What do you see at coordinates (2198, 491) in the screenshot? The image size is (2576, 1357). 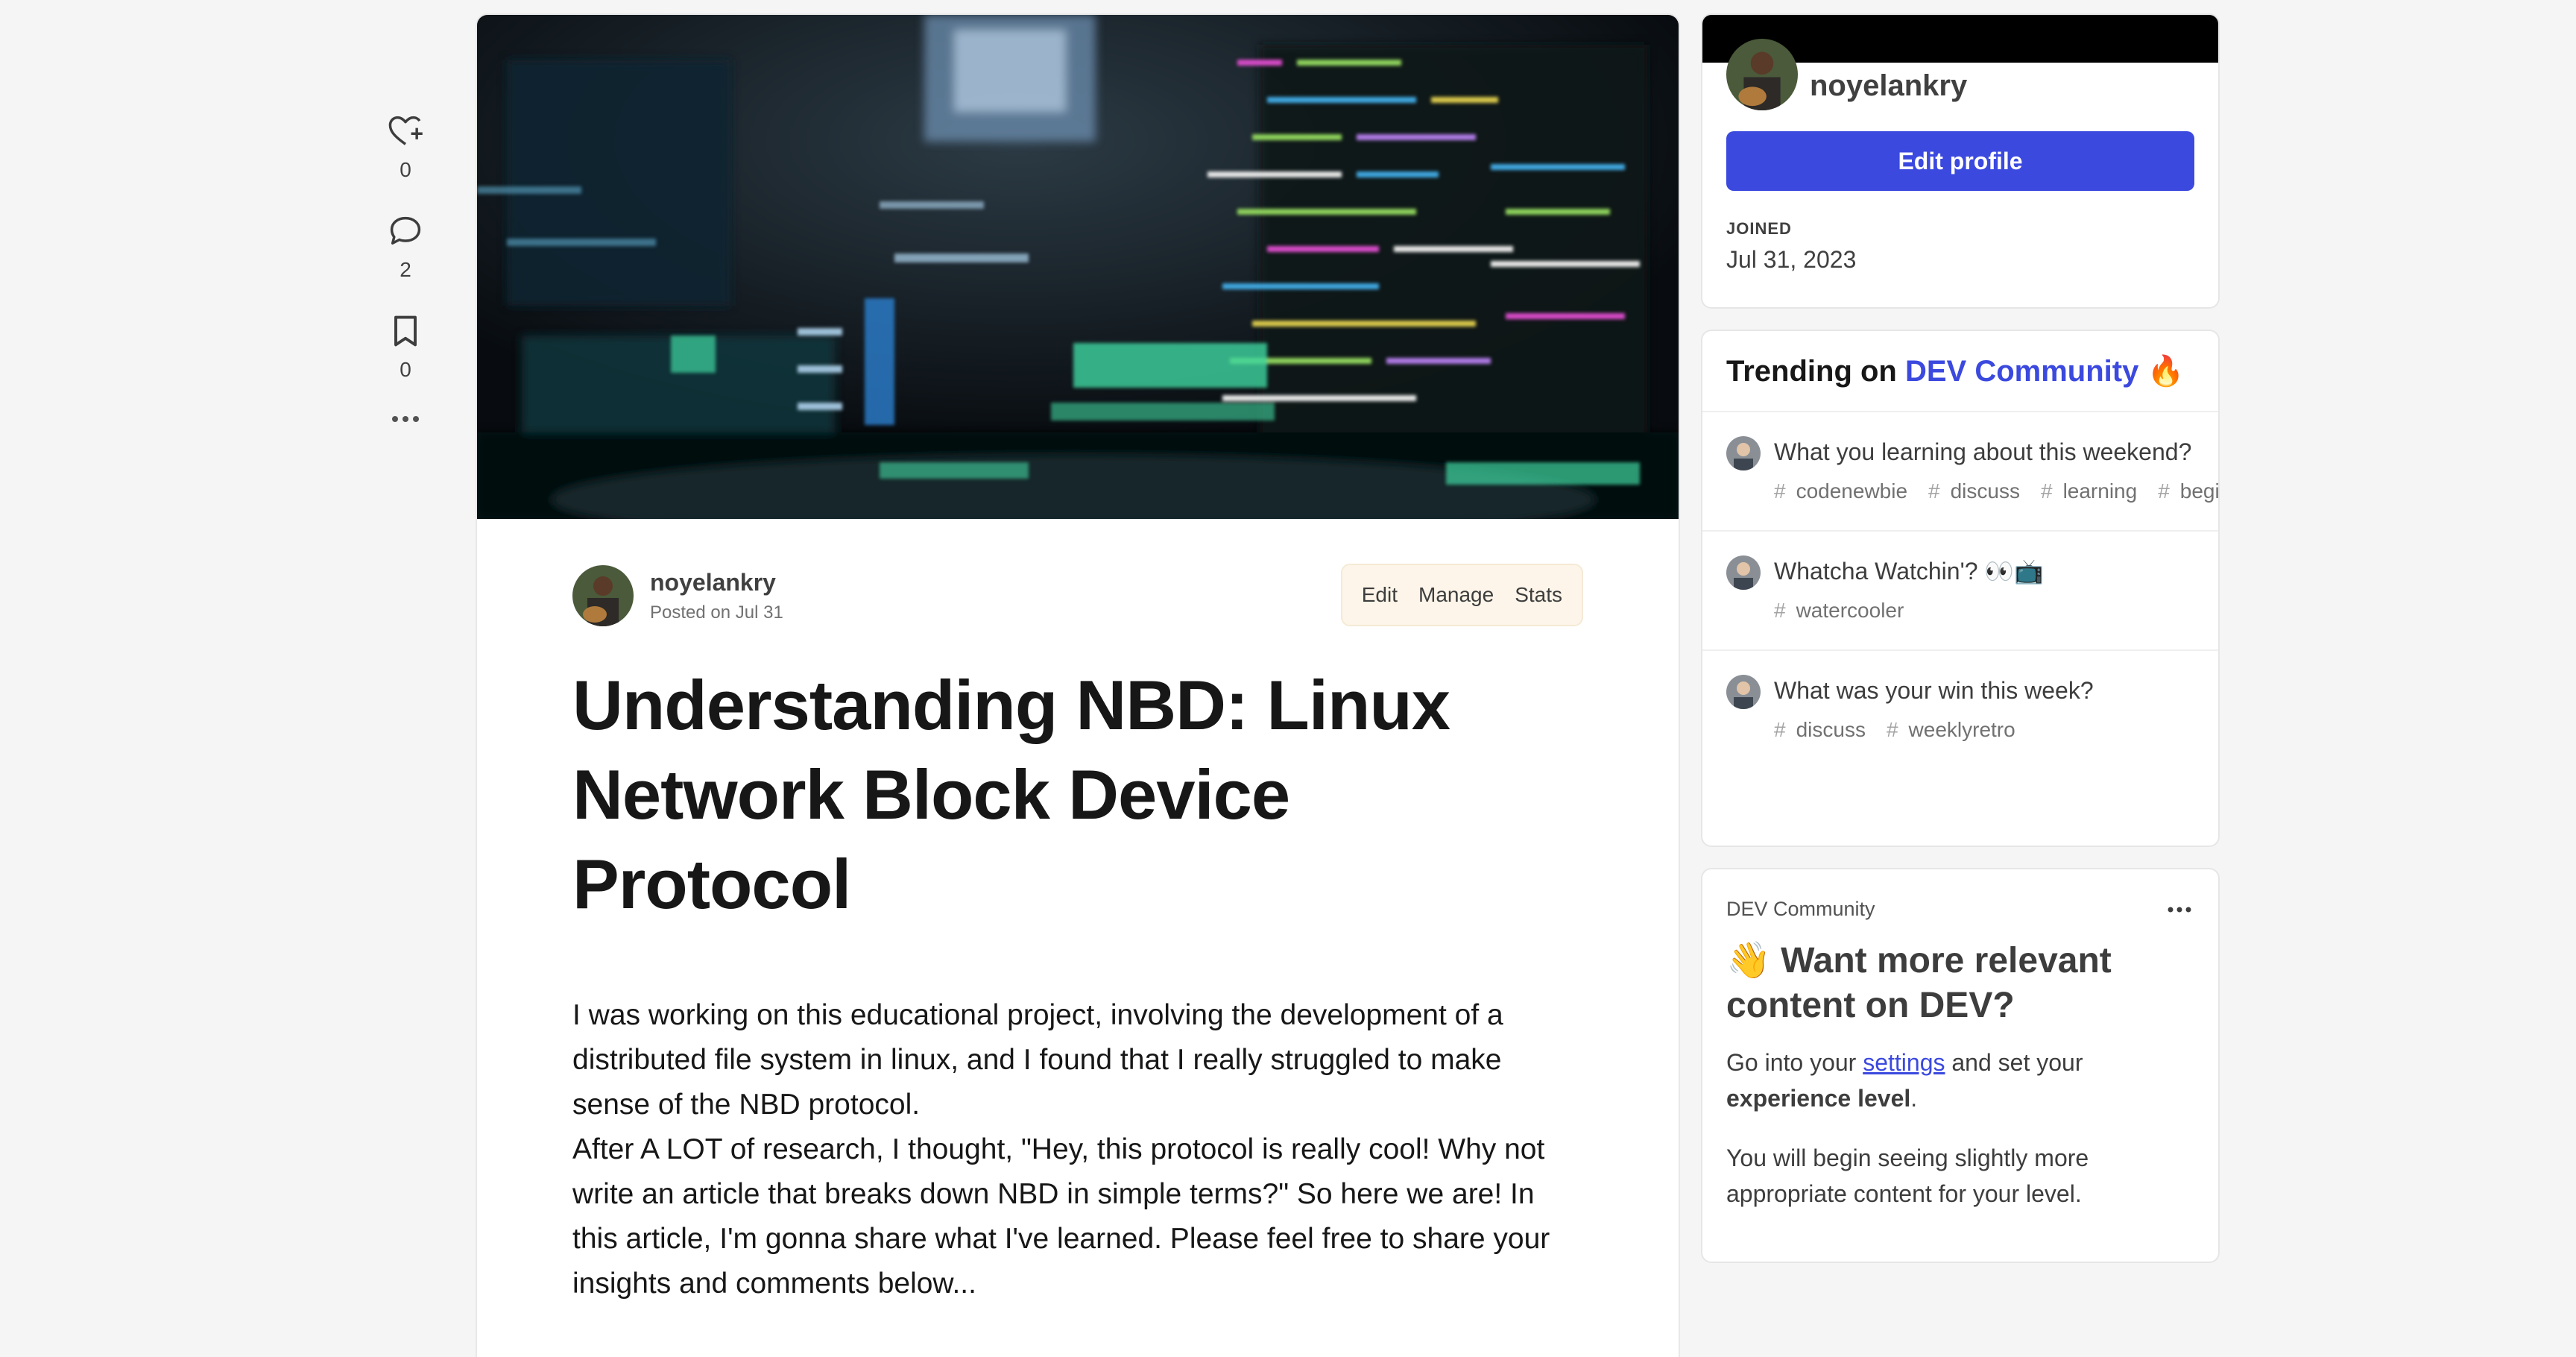 I see `tag-label: beginners` at bounding box center [2198, 491].